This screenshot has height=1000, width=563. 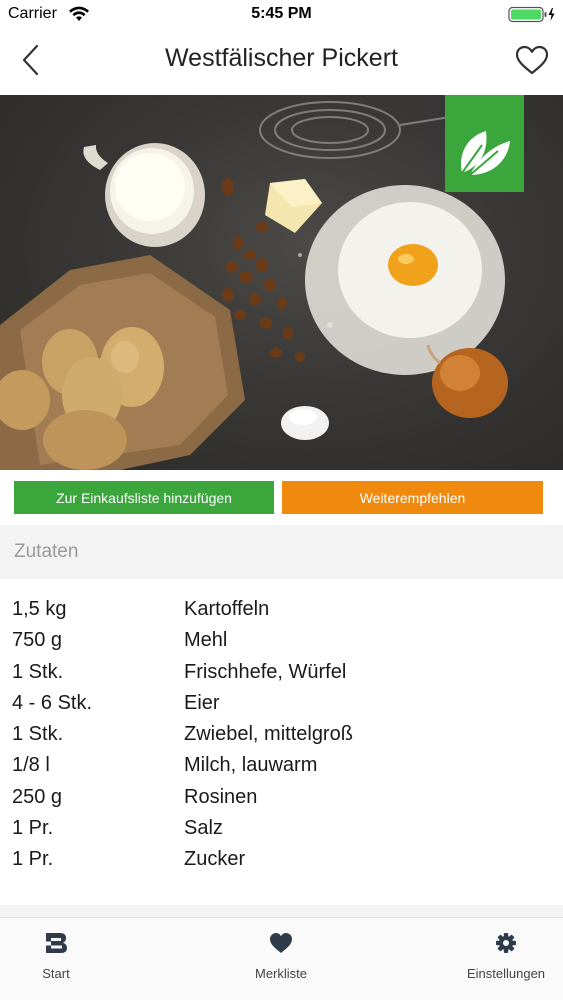 I want to click on tab-settings-label: Einstellungen, so click(x=506, y=973).